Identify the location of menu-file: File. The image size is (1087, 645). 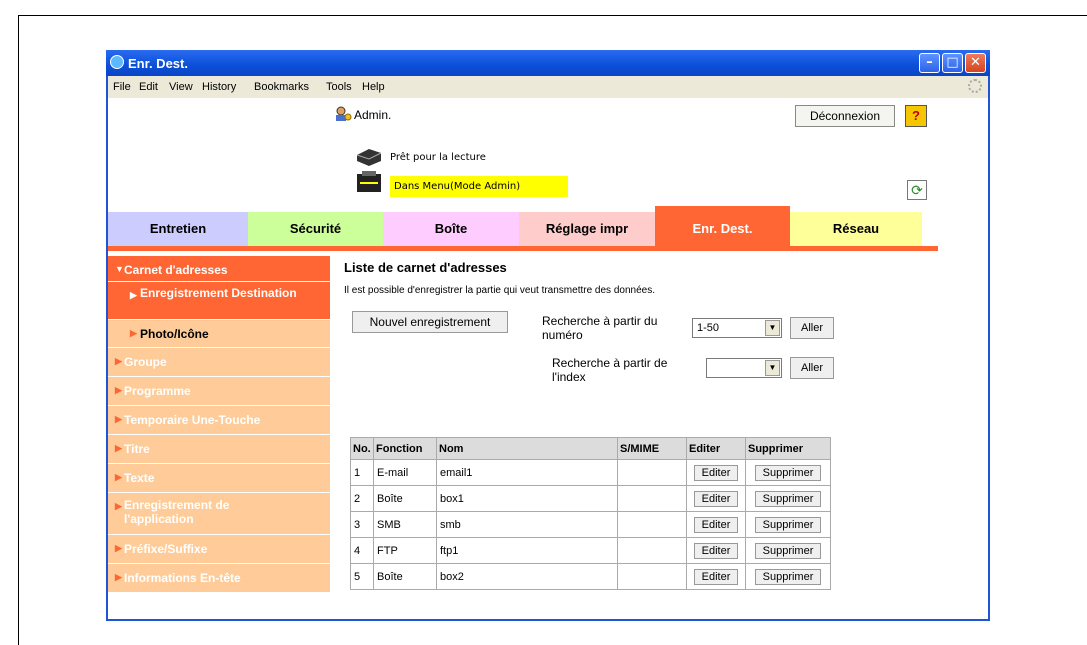
(122, 87).